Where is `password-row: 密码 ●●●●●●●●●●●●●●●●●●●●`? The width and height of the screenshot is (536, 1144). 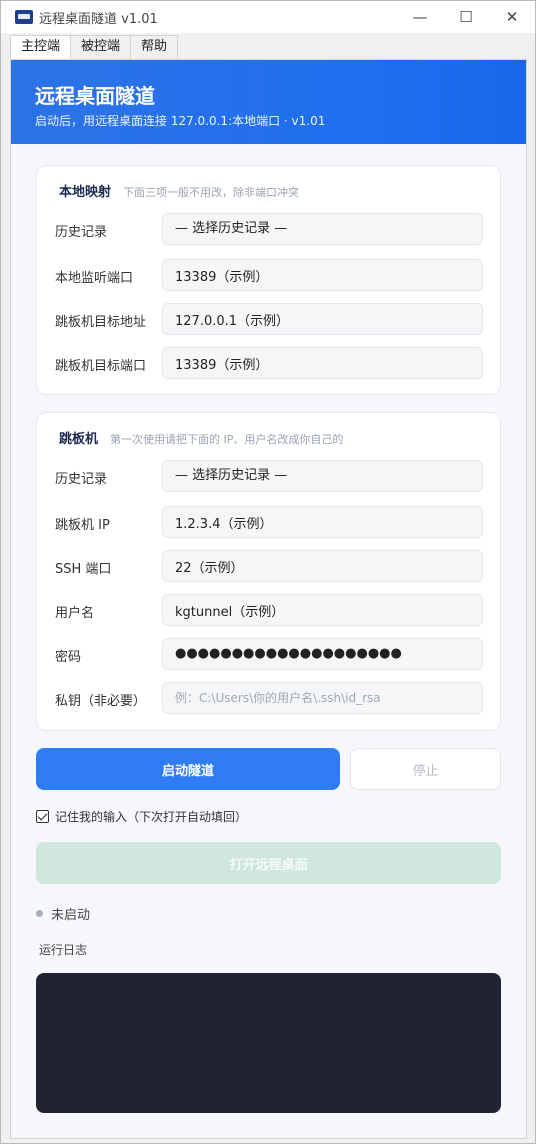
password-row: 密码 ●●●●●●●●●●●●●●●●●●●● is located at coordinates (270, 655).